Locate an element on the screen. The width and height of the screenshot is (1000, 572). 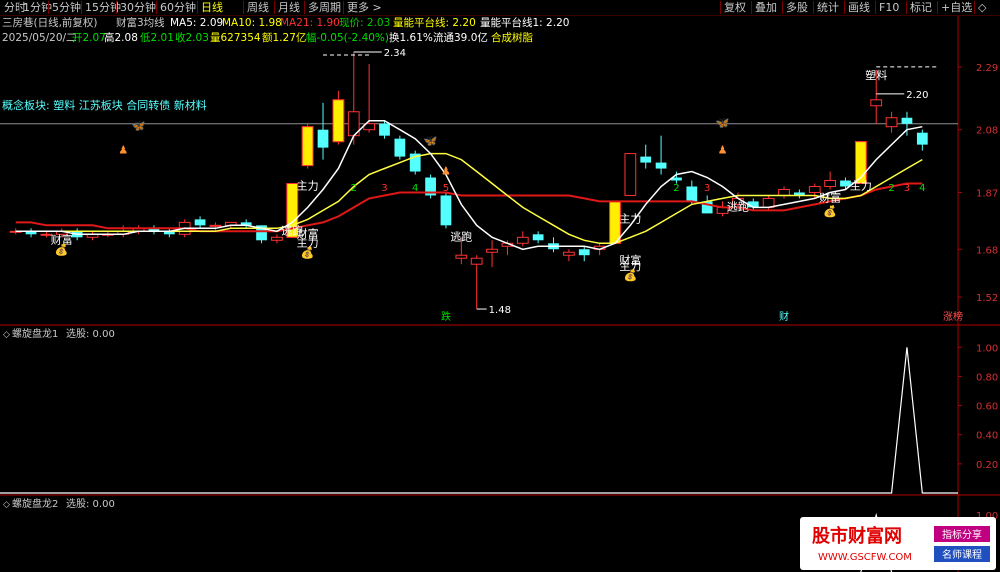
price-marker-label: 1.48 is located at coordinates (500, 310).